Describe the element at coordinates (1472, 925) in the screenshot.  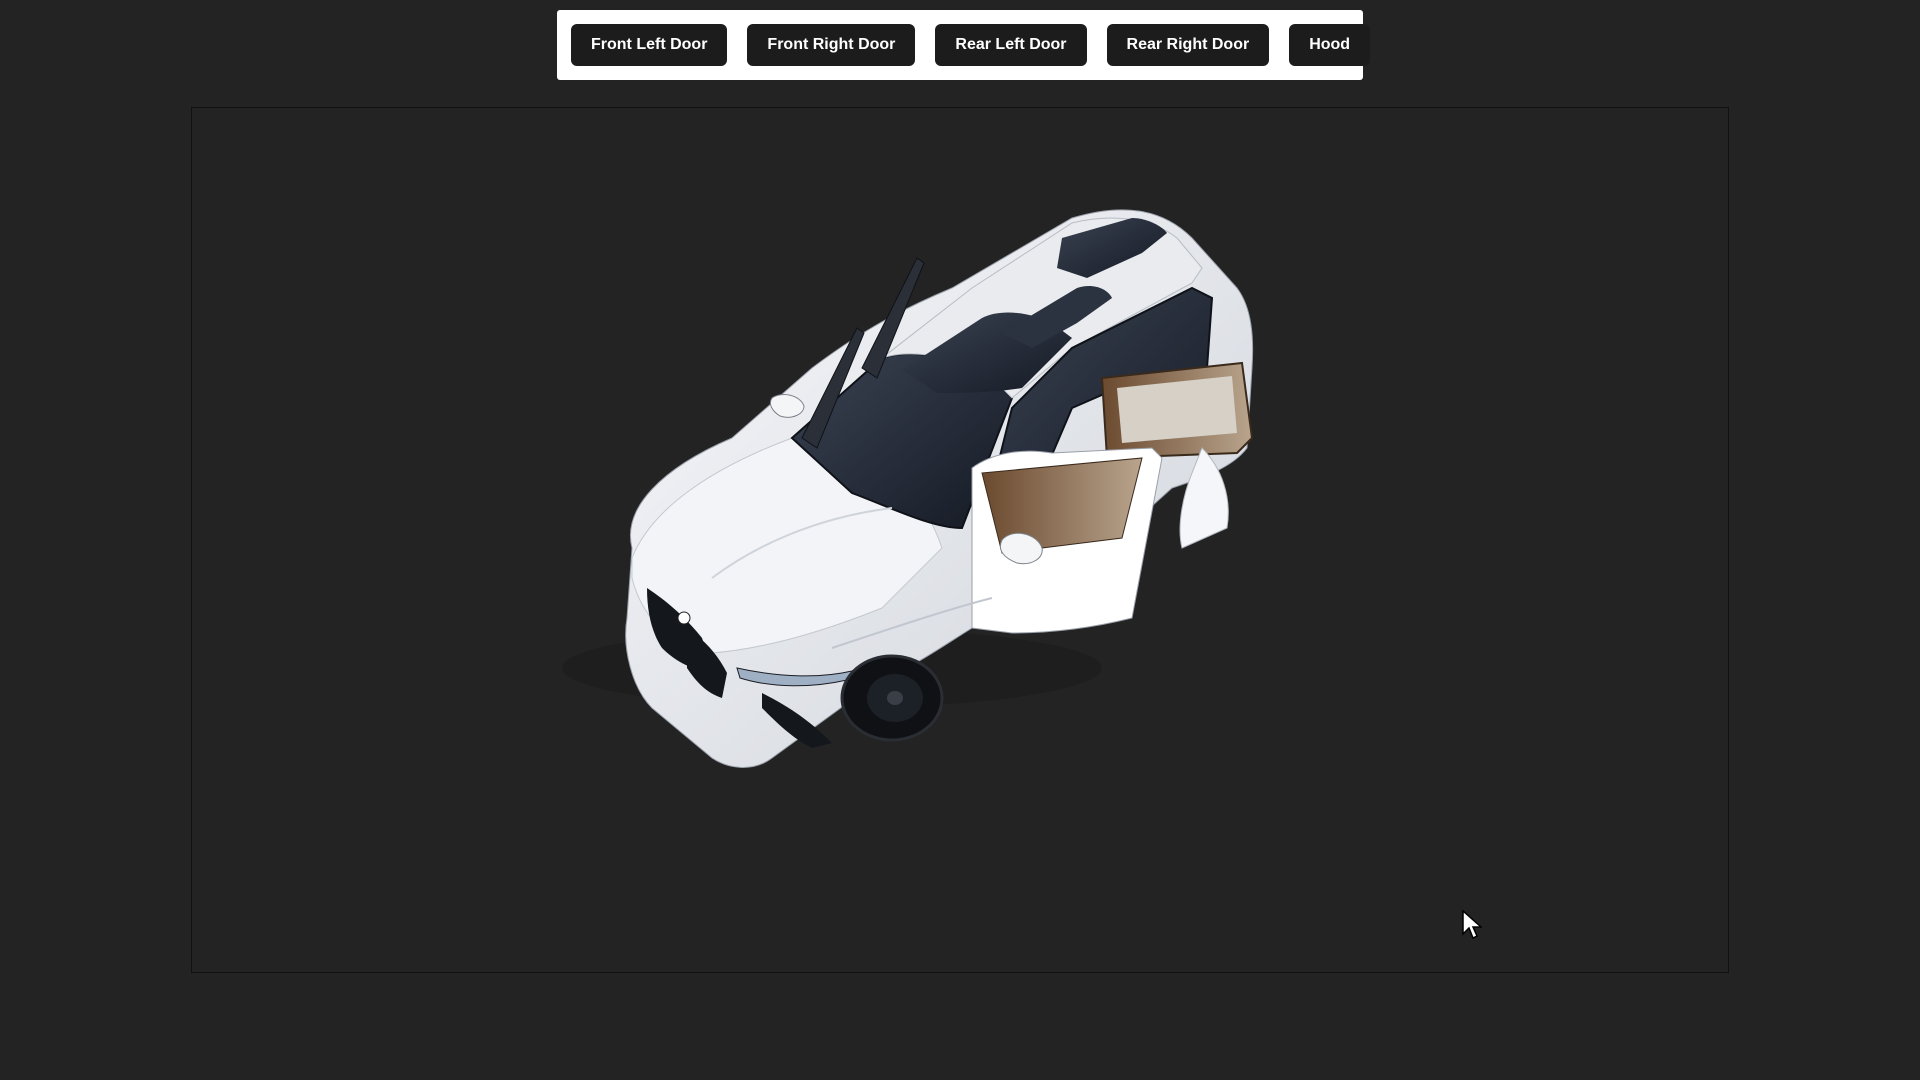
I see `mouse-cursor-icon` at that location.